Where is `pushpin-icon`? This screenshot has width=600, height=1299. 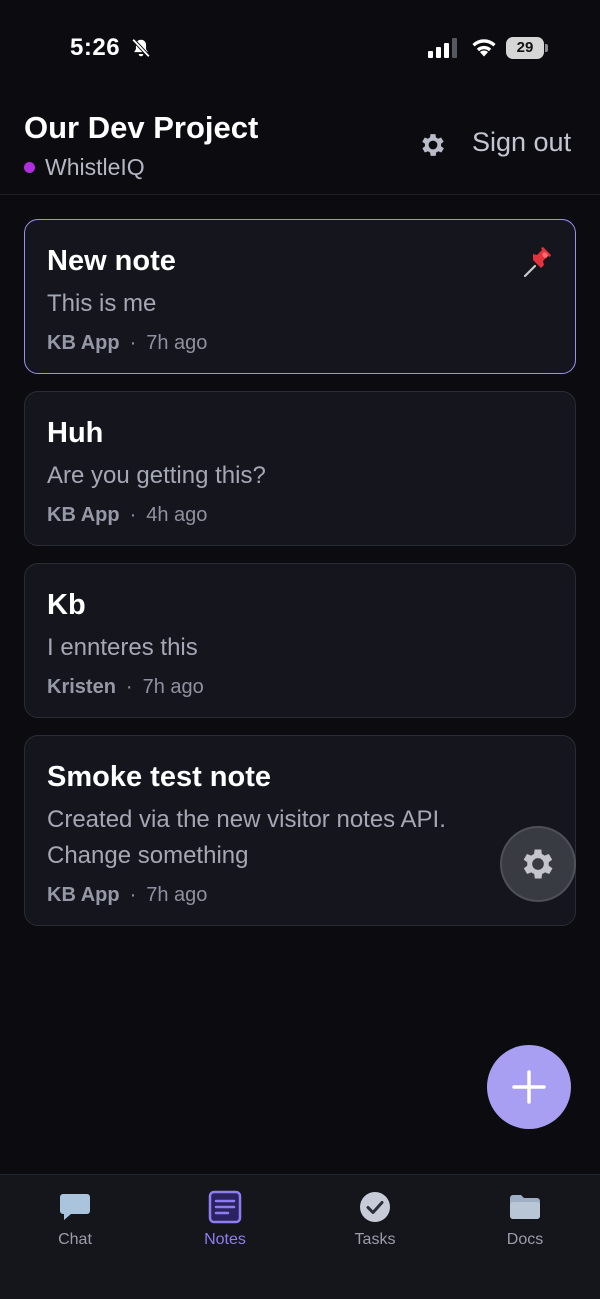
pushpin-icon is located at coordinates (538, 263).